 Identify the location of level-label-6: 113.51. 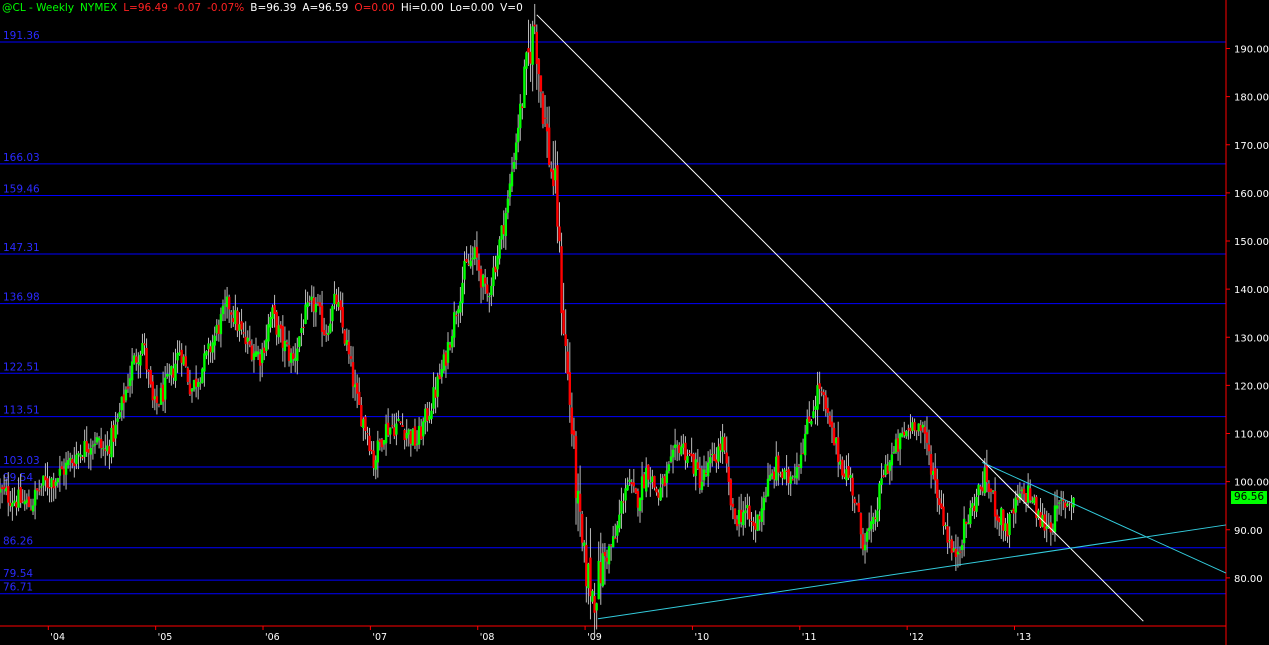
(21, 411).